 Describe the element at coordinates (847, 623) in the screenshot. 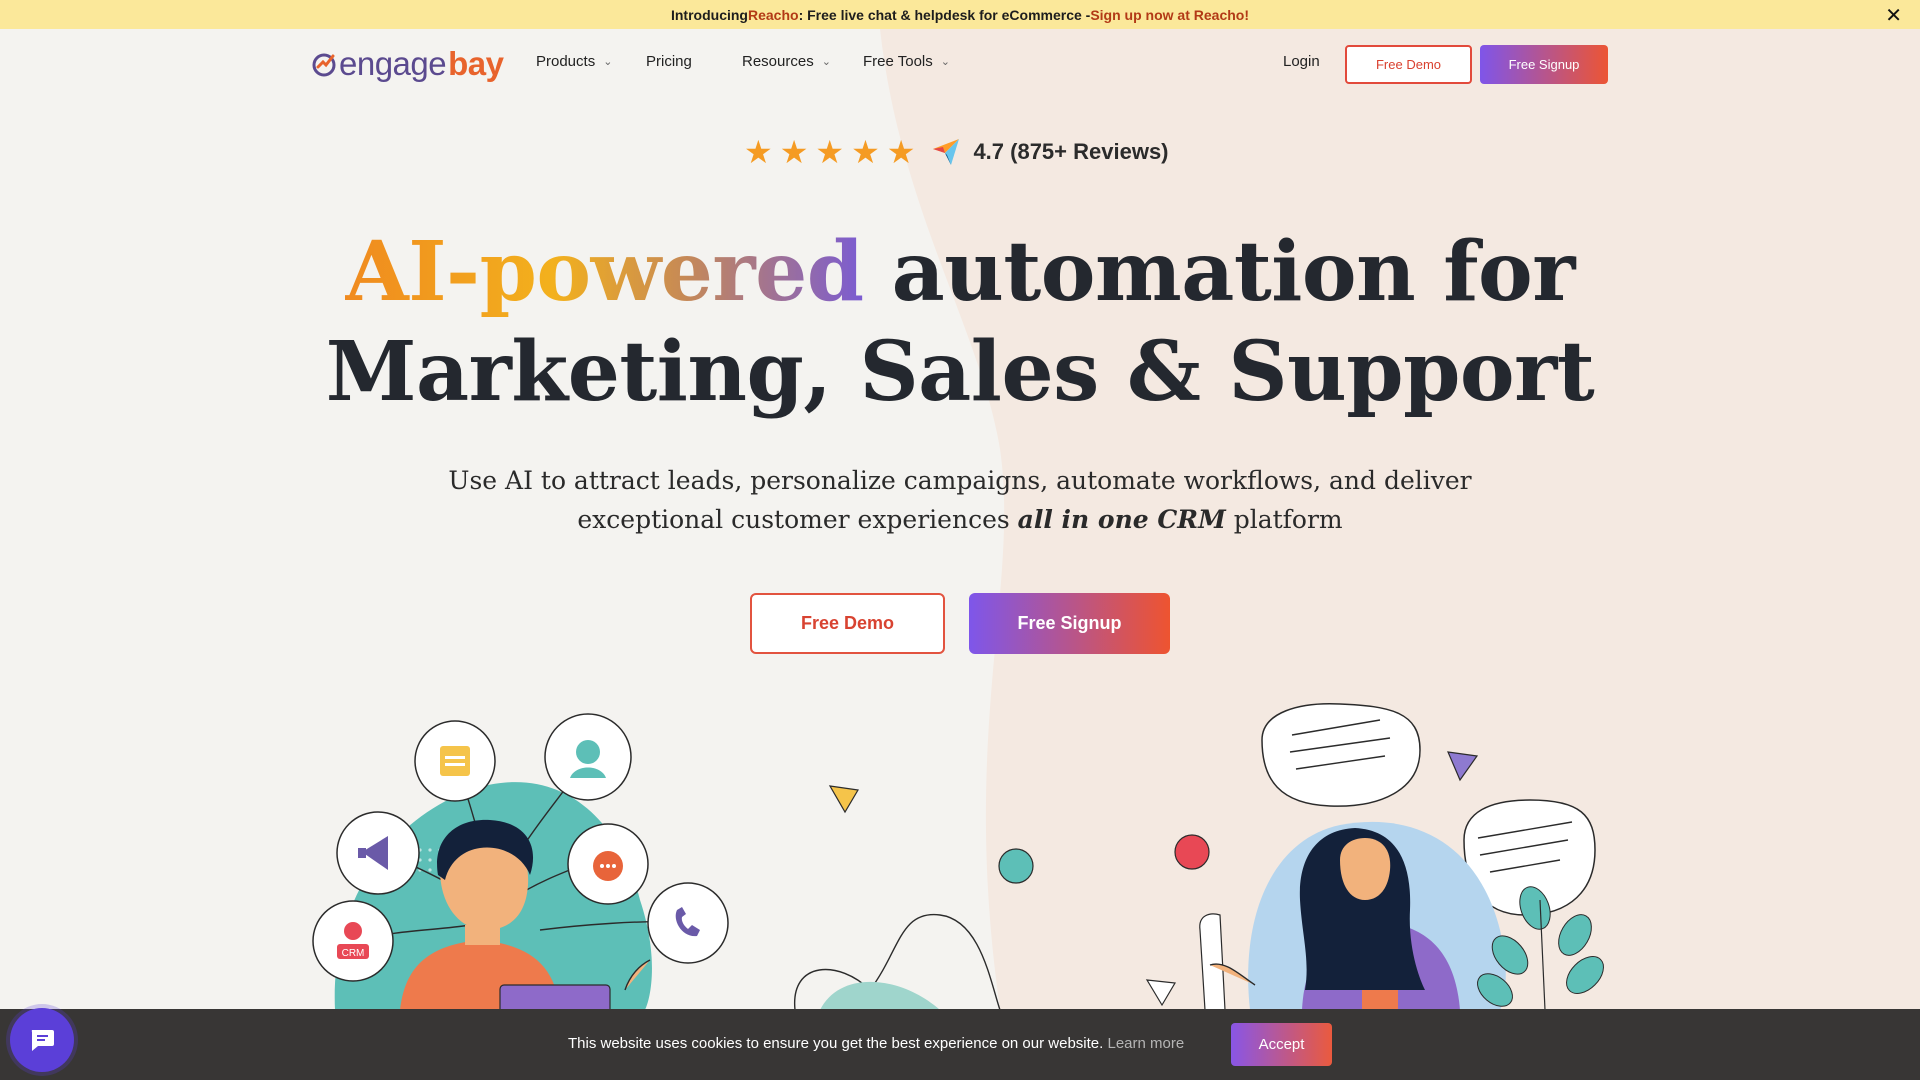

I see `hero-free-demo-button: Free Demo` at that location.